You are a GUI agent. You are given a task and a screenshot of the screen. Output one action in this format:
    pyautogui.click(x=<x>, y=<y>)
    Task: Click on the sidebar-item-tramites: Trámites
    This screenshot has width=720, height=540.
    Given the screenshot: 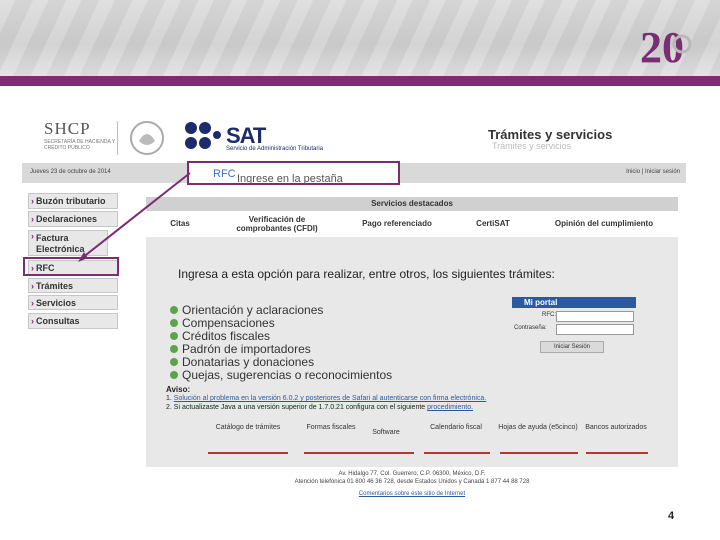 What is the action you would take?
    pyautogui.click(x=73, y=285)
    